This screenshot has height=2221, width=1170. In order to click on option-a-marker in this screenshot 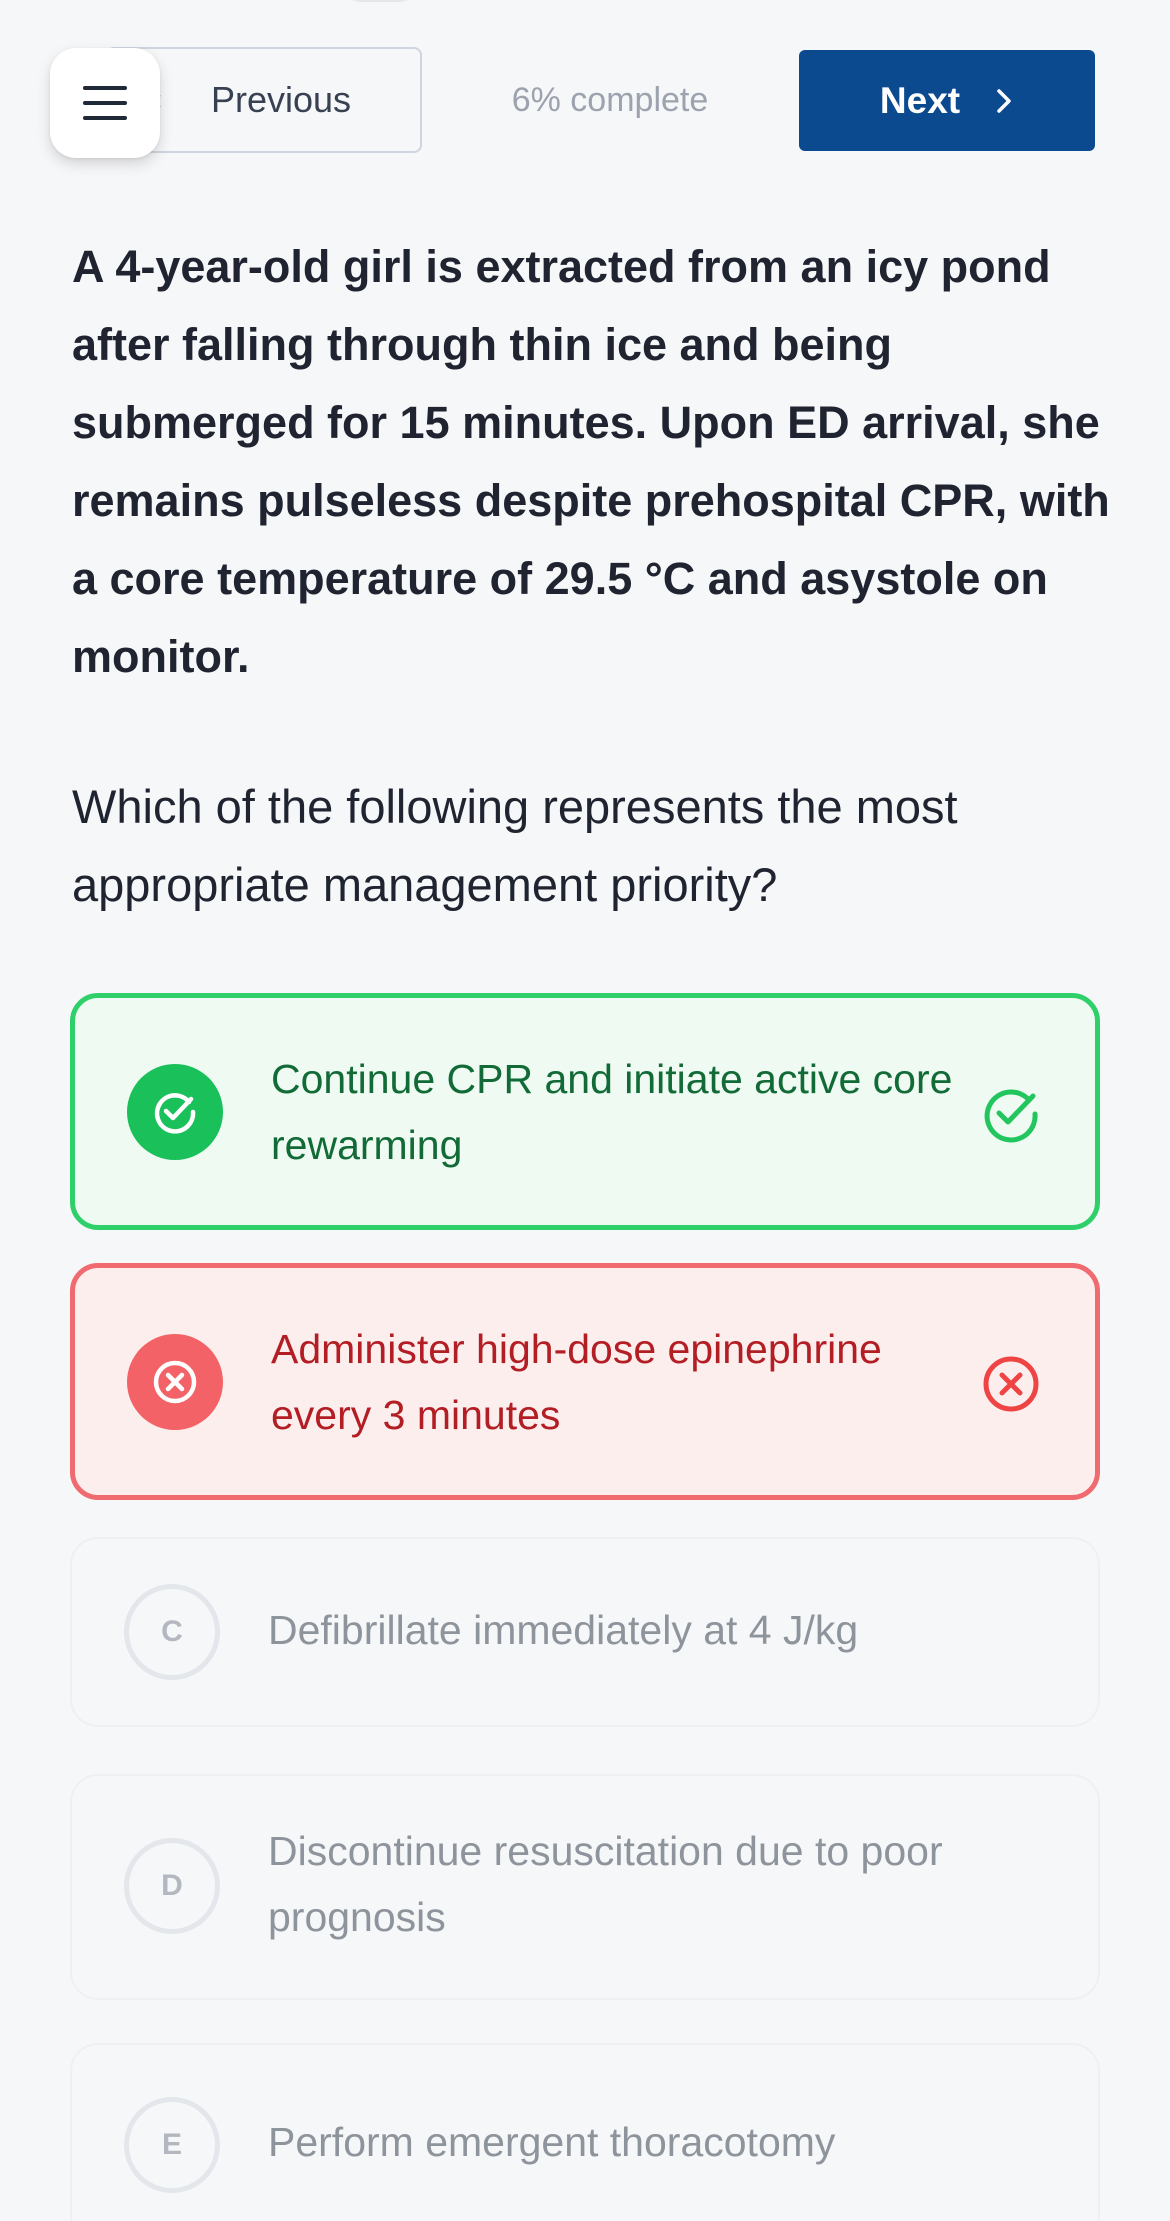, I will do `click(175, 1112)`.